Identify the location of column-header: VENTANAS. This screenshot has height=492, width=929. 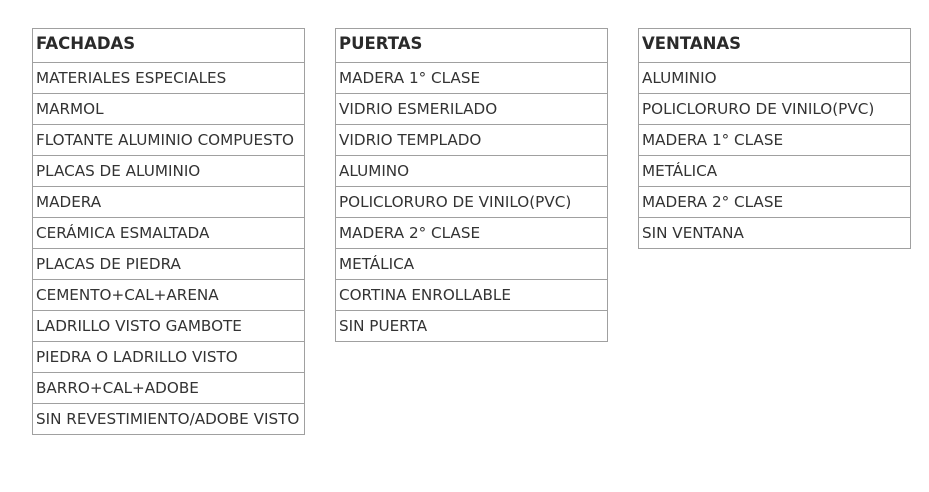
(774, 45).